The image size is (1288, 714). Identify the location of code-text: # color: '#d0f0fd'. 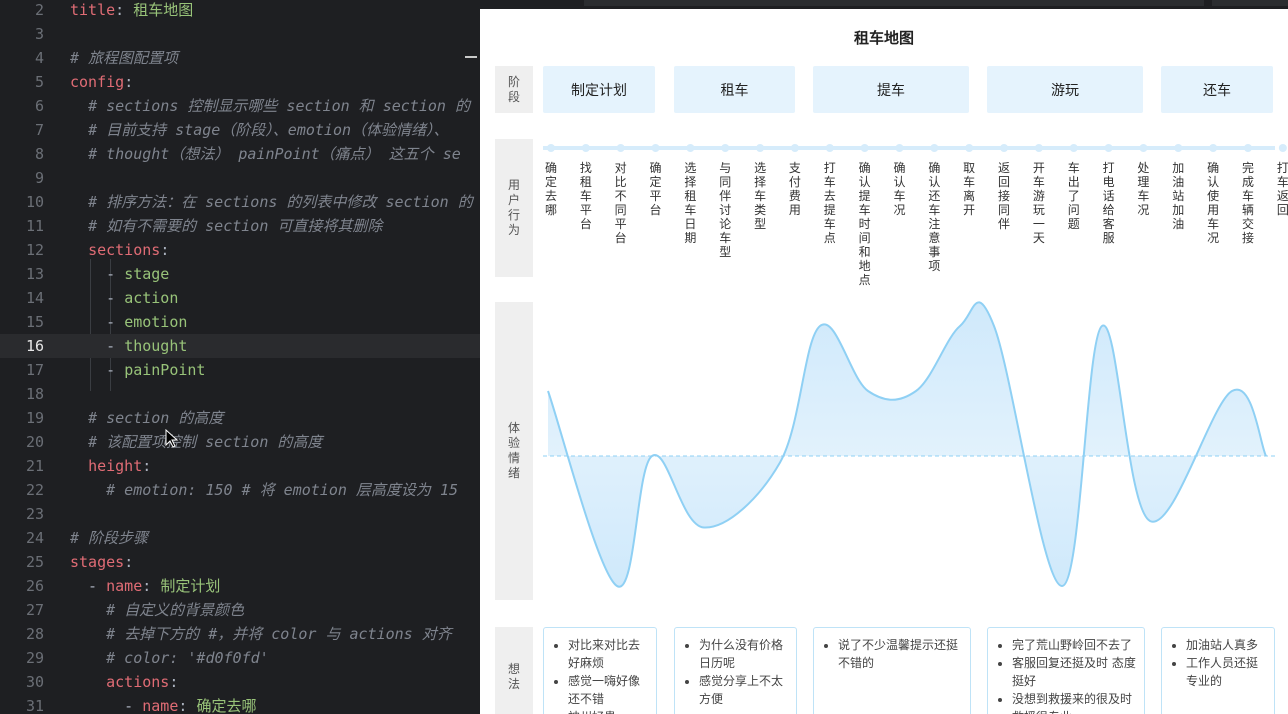
(169, 658).